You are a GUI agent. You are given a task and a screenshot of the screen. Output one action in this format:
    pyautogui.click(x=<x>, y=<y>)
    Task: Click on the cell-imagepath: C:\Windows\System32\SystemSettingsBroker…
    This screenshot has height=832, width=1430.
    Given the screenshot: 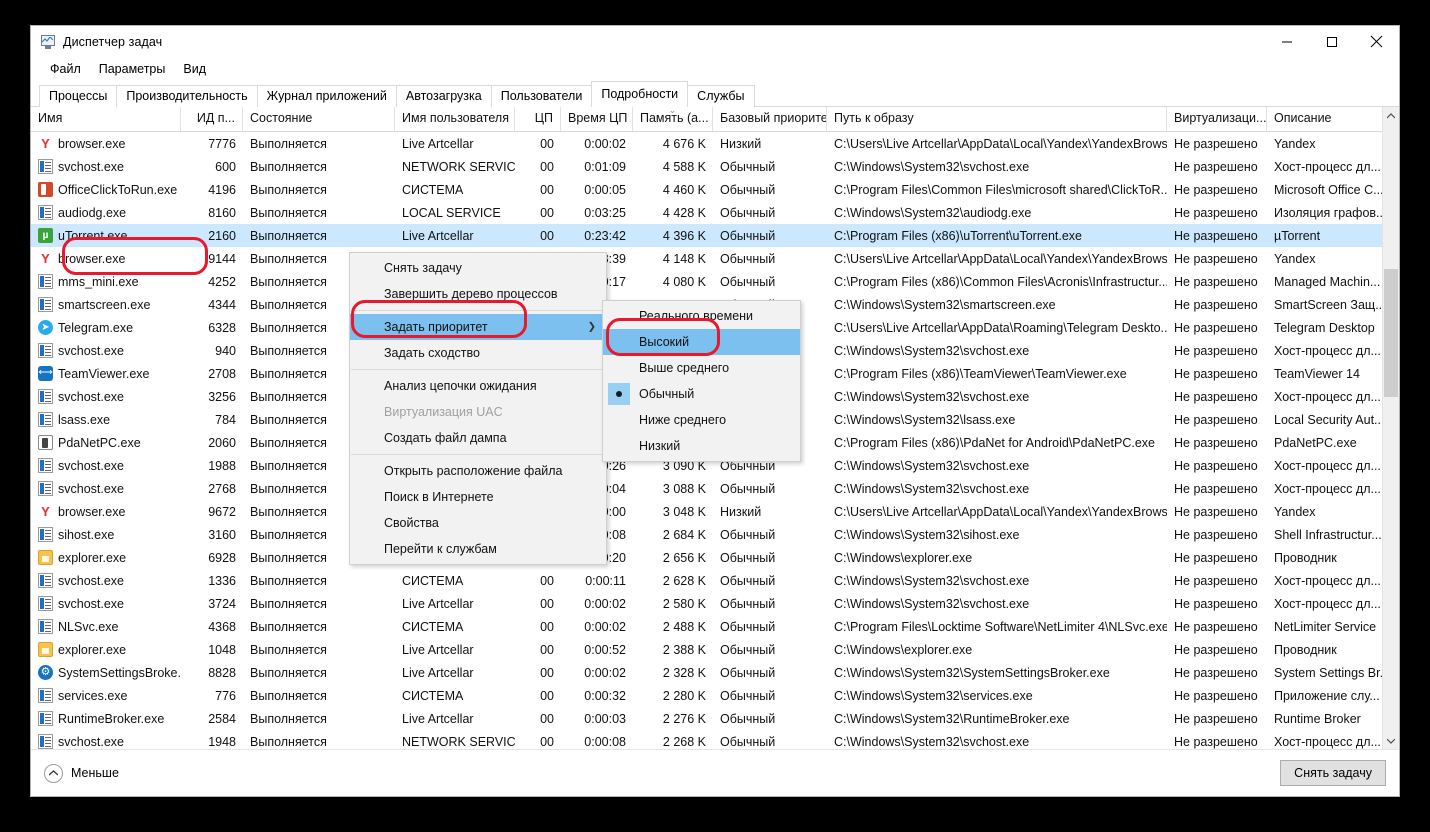 What is the action you would take?
    pyautogui.click(x=972, y=672)
    